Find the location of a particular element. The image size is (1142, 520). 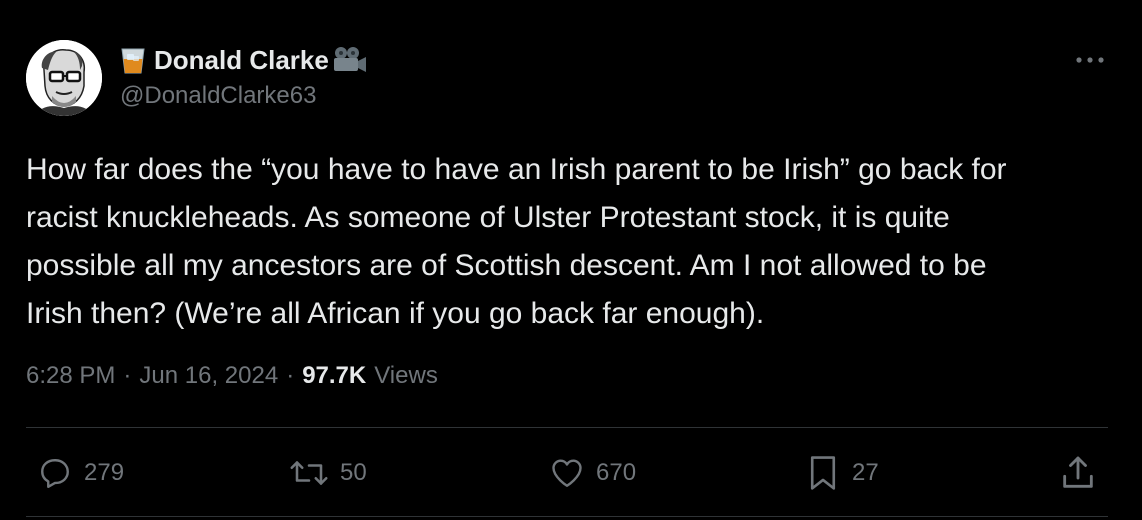

author-display-name: Donald Clarke is located at coordinates (241, 60).